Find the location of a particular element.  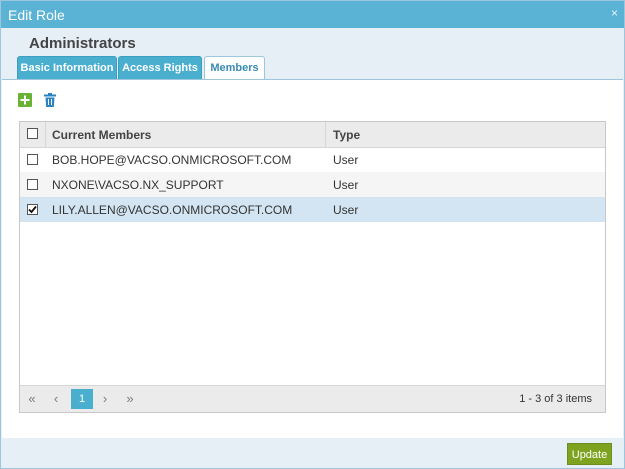

row-checkbox-checked is located at coordinates (32, 209).